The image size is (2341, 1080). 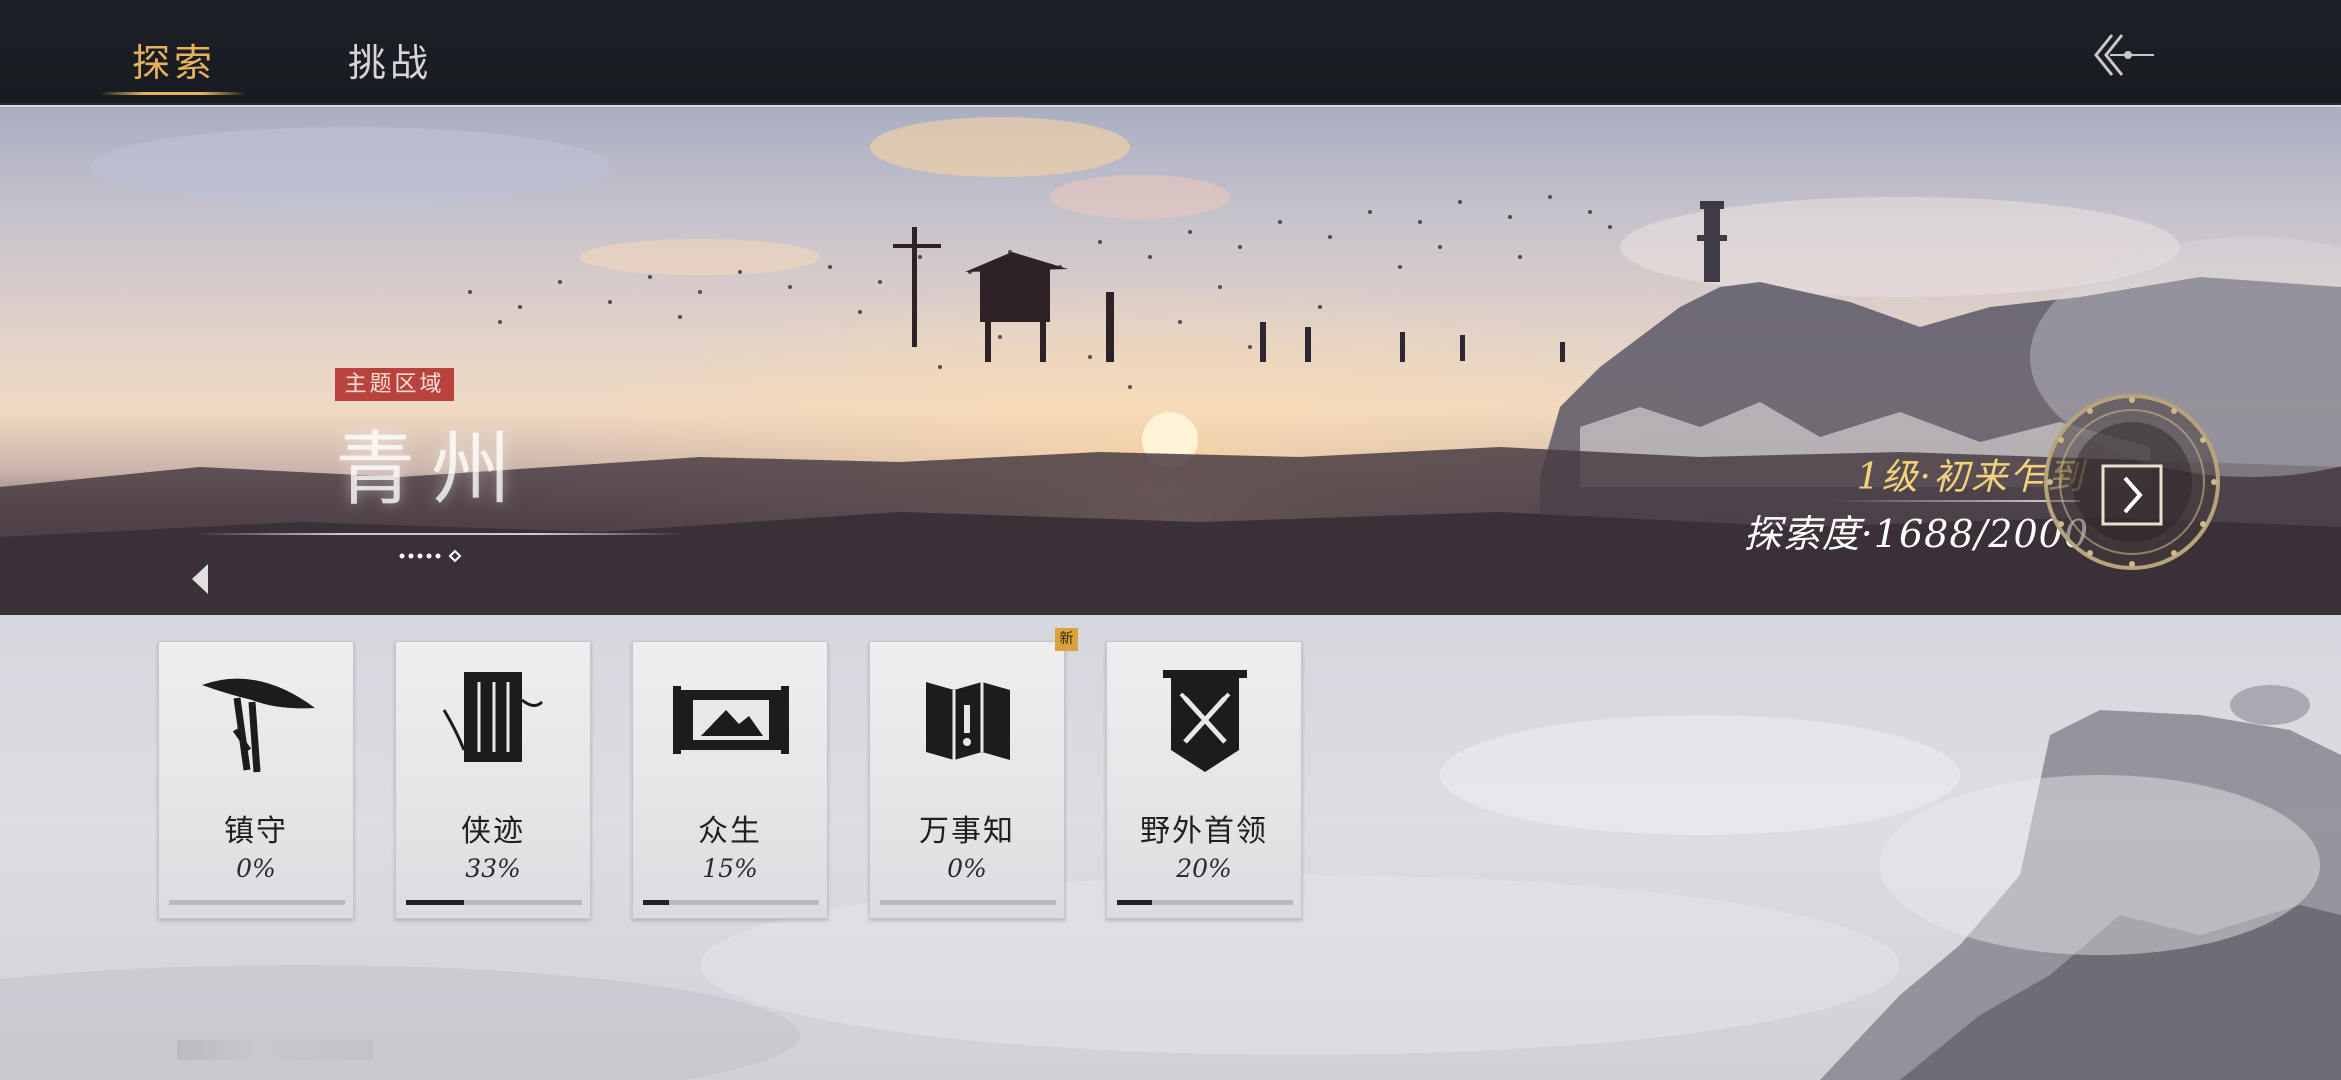 I want to click on painting-scroll-icon, so click(x=731, y=720).